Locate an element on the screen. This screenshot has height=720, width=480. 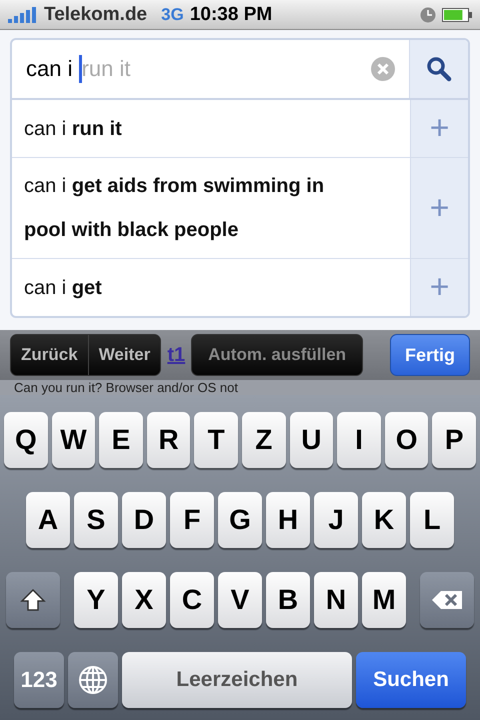
globe-icon is located at coordinates (93, 680).